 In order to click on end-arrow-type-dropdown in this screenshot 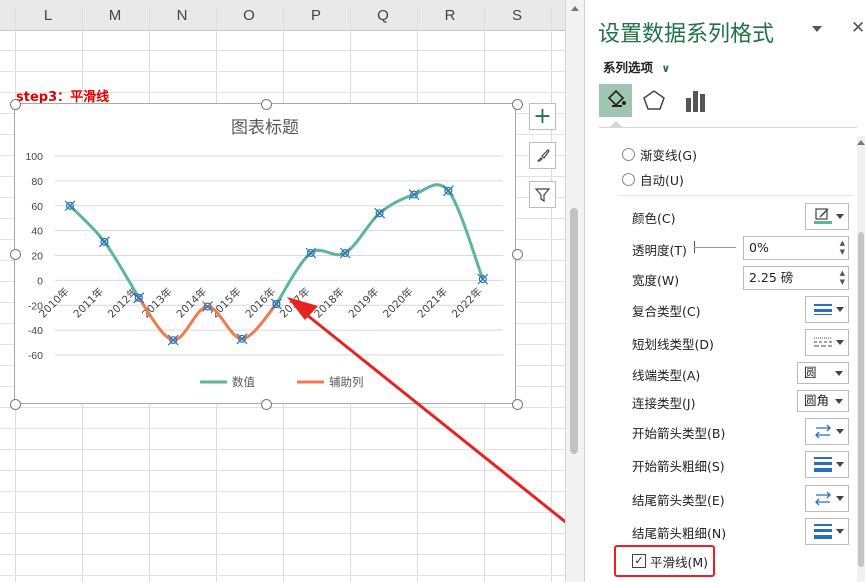, I will do `click(827, 498)`.